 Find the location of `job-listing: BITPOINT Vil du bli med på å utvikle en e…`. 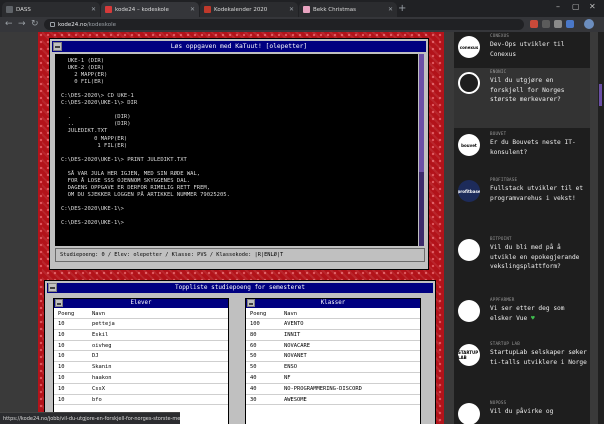

job-listing: BITPOINT Vil du bli med på å utvikle en e… is located at coordinates (522, 264).